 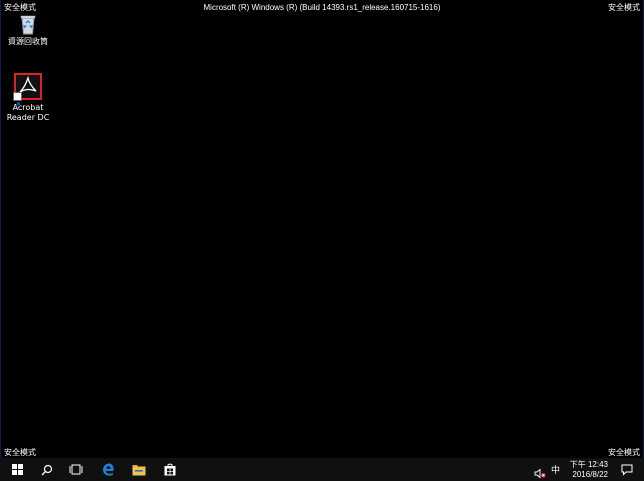 I want to click on volume-muted-icon, so click(x=540, y=472).